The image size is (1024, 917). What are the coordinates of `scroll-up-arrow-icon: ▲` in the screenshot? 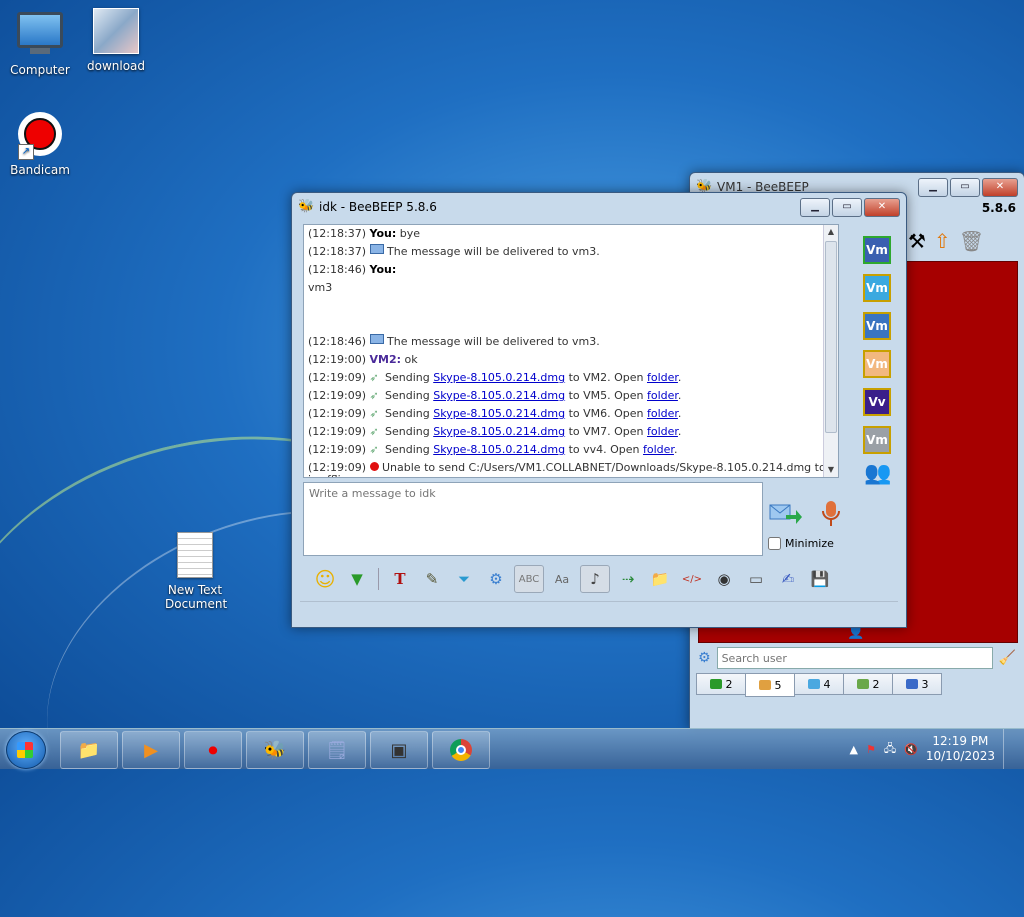 It's located at (831, 232).